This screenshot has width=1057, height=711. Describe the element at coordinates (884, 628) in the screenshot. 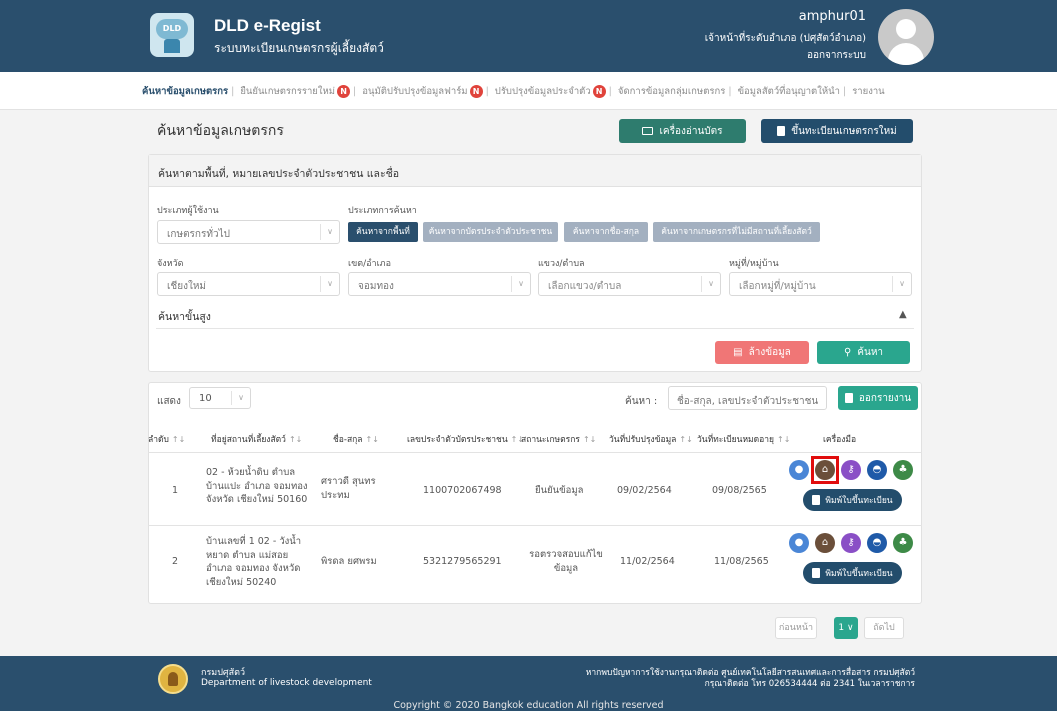

I see `pagination-next: ถัดไป` at that location.